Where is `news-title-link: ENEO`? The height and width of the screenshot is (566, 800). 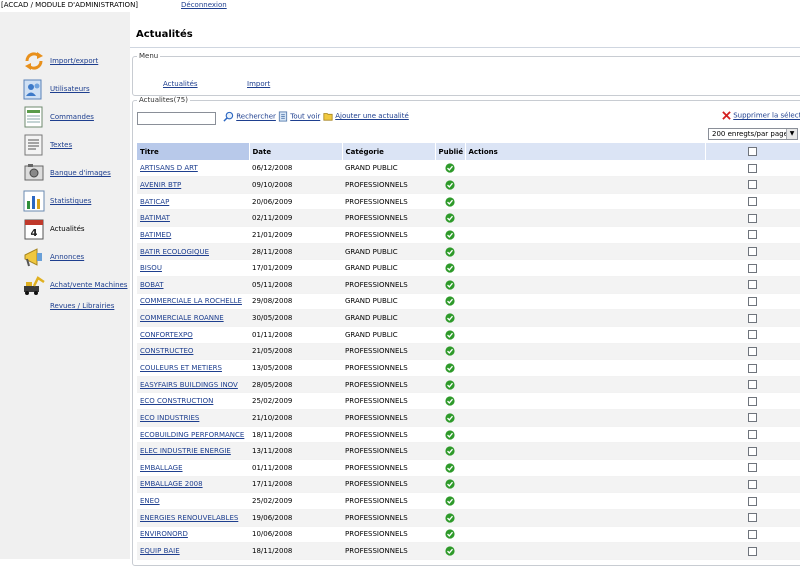
news-title-link: ENEO is located at coordinates (150, 501).